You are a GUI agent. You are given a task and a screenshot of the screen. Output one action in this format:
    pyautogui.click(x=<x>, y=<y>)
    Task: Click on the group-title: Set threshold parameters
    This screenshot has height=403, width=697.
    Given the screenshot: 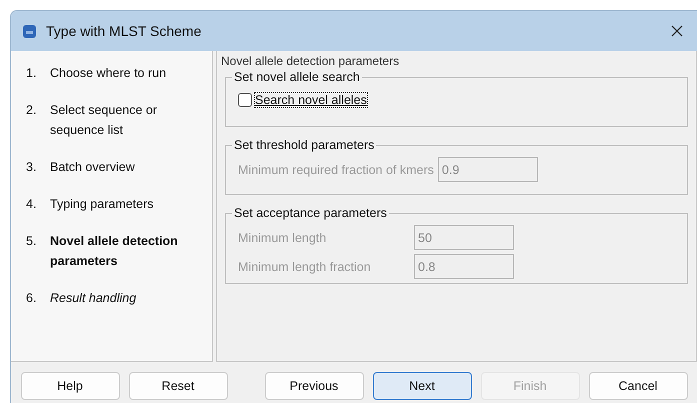 What is the action you would take?
    pyautogui.click(x=304, y=145)
    